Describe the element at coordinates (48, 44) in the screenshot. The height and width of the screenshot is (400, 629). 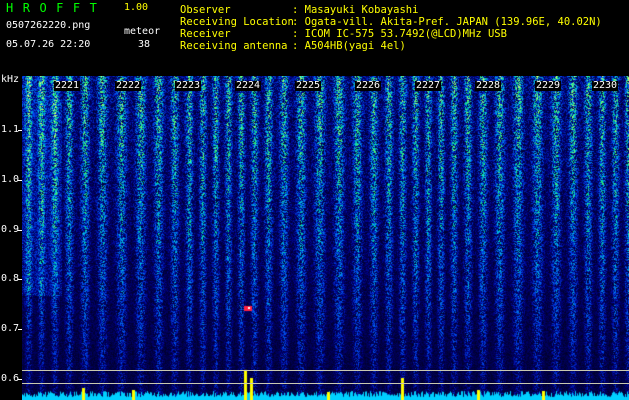
I see `capture-datetime: 05.07.26 22:20` at that location.